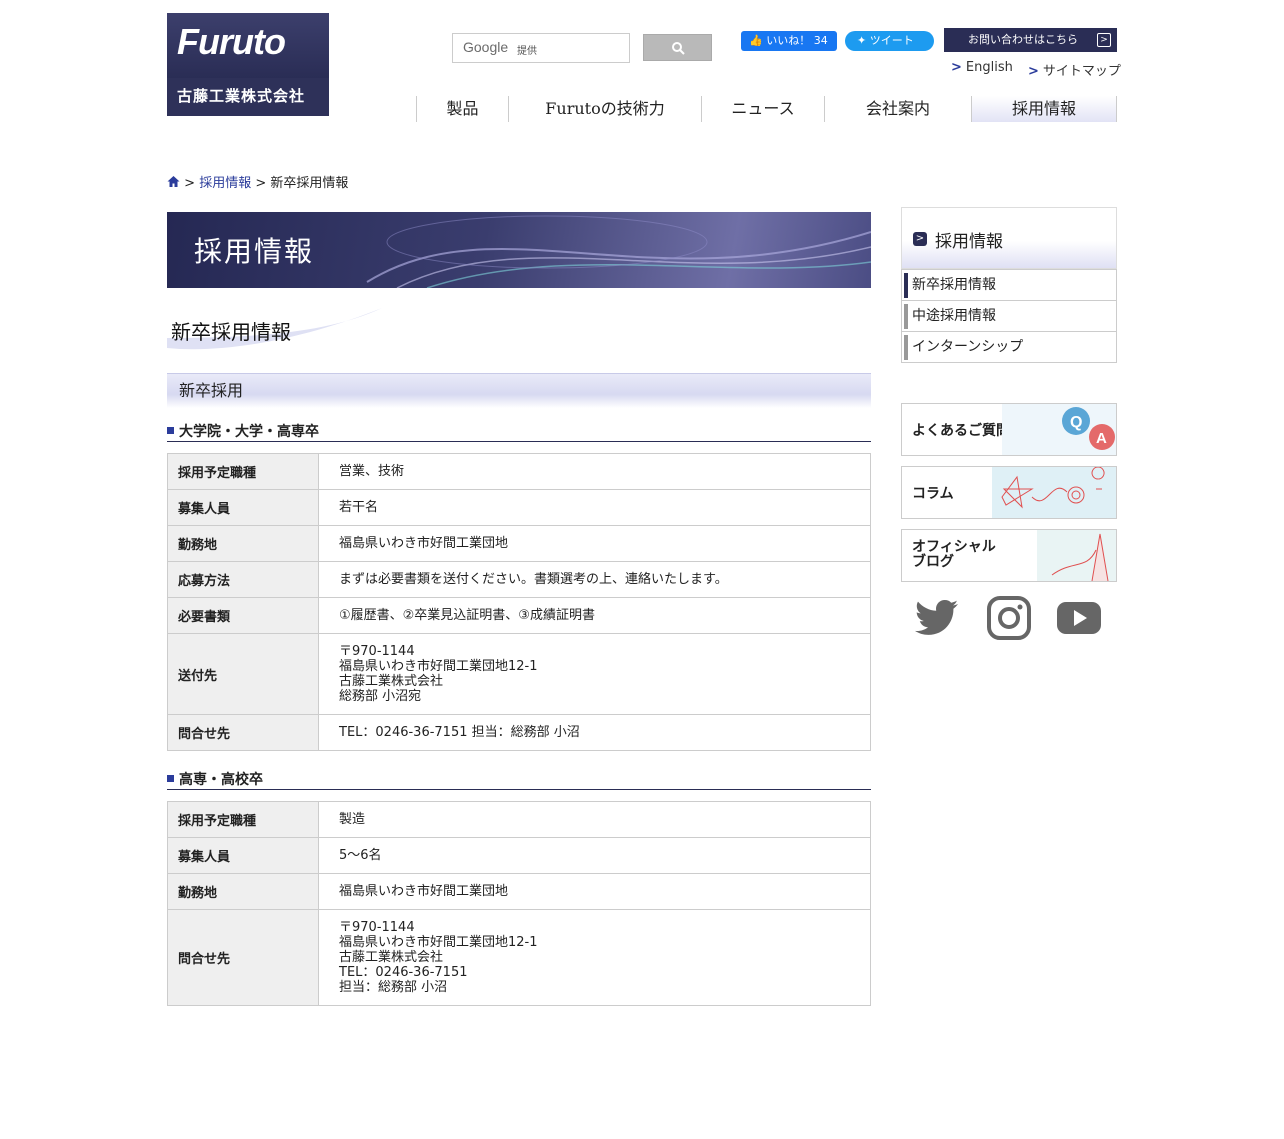 The image size is (1284, 1139). I want to click on breadcrumb-recruit-link: 採用情報, so click(225, 183).